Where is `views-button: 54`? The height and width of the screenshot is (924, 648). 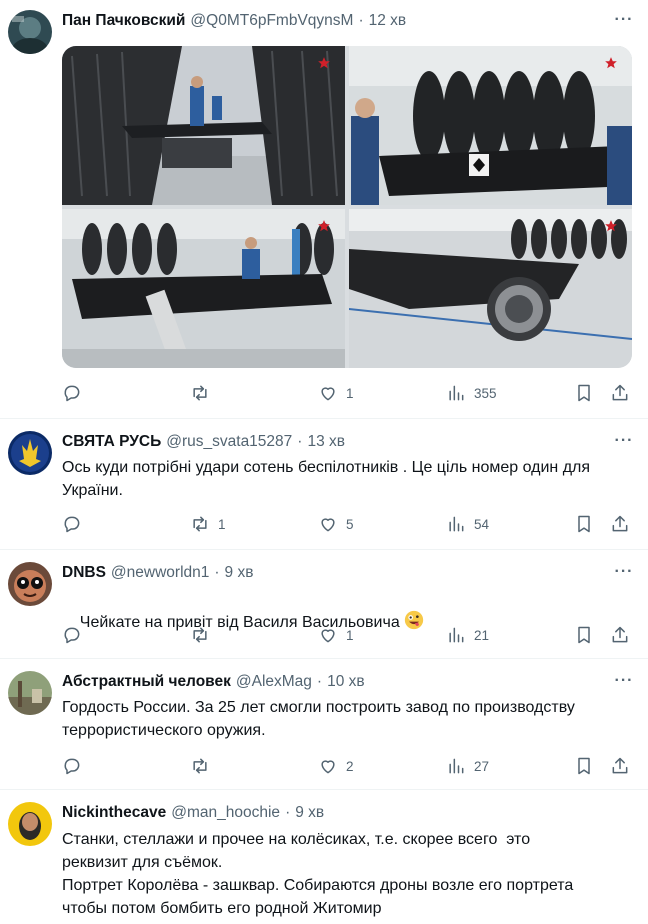 views-button: 54 is located at coordinates (467, 524).